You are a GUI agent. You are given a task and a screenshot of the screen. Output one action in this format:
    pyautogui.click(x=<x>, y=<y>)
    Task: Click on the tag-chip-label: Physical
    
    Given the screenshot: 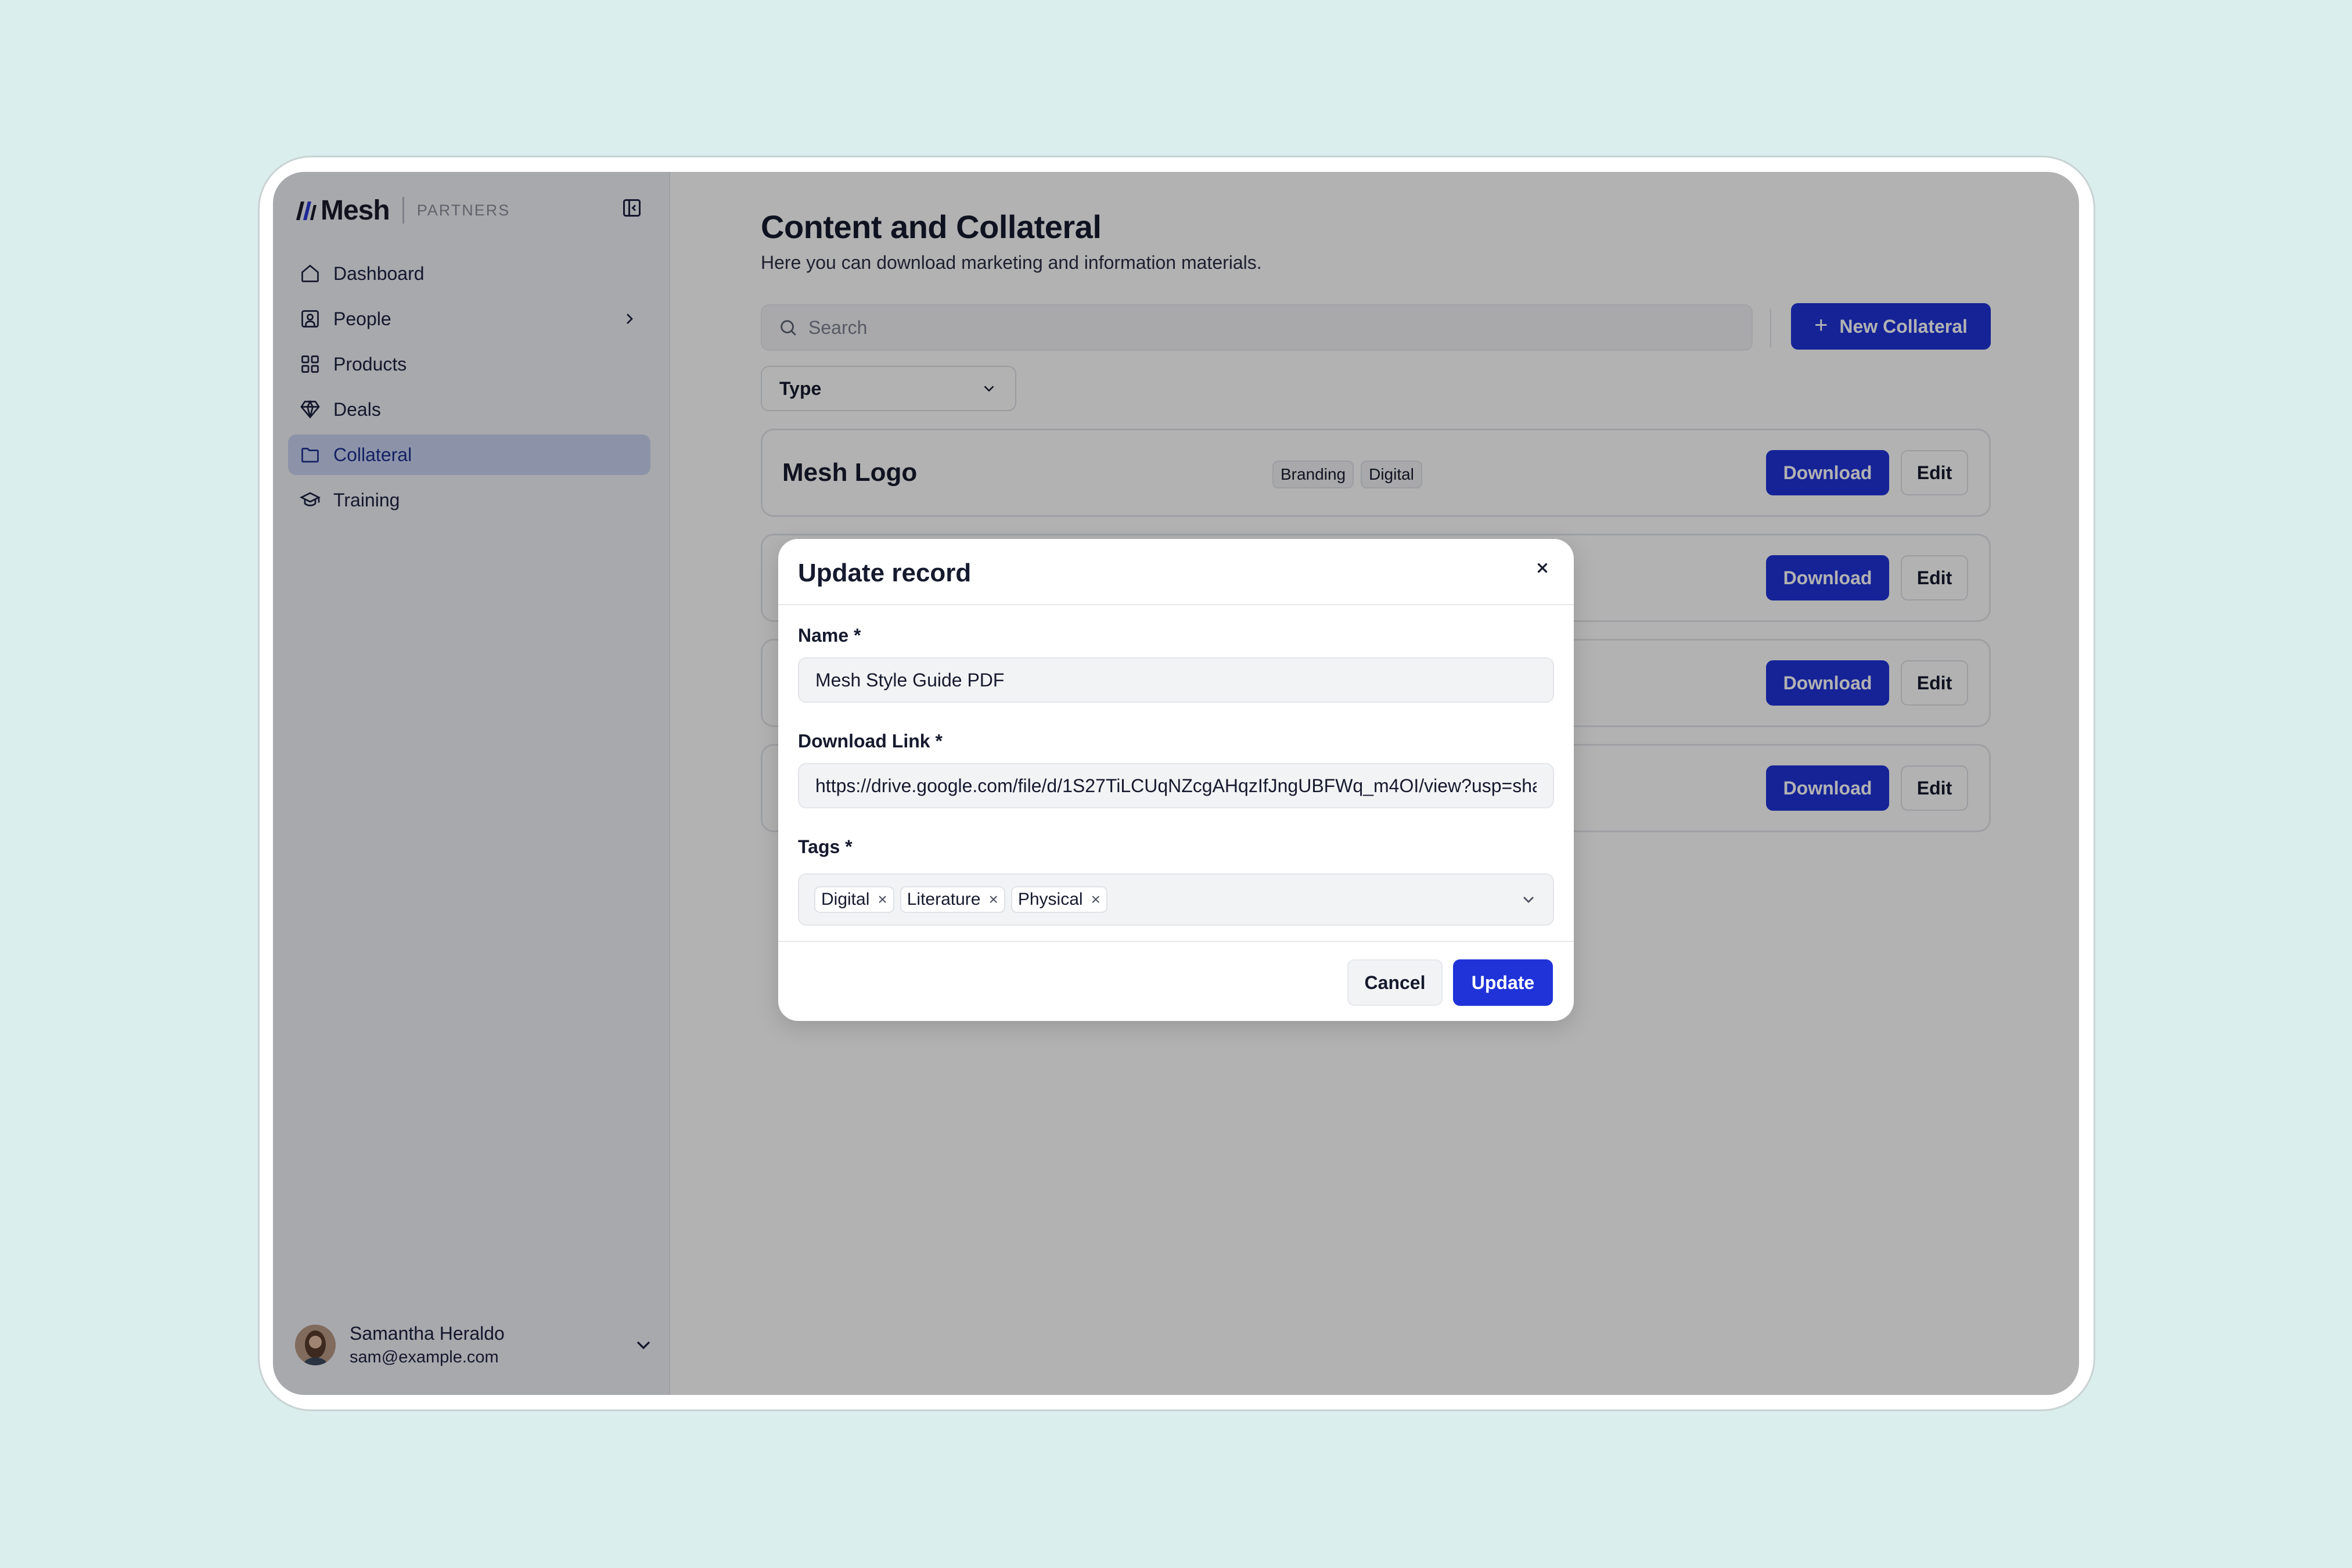 What is the action you would take?
    pyautogui.click(x=1050, y=899)
    